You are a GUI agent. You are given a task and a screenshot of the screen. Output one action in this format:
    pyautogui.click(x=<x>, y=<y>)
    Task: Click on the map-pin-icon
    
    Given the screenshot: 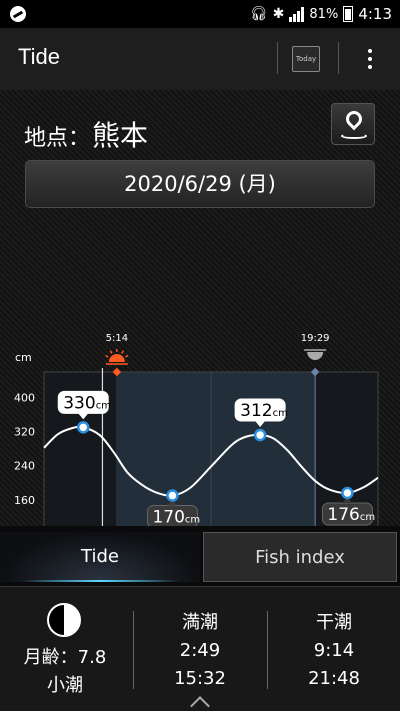 What is the action you would take?
    pyautogui.click(x=354, y=119)
    